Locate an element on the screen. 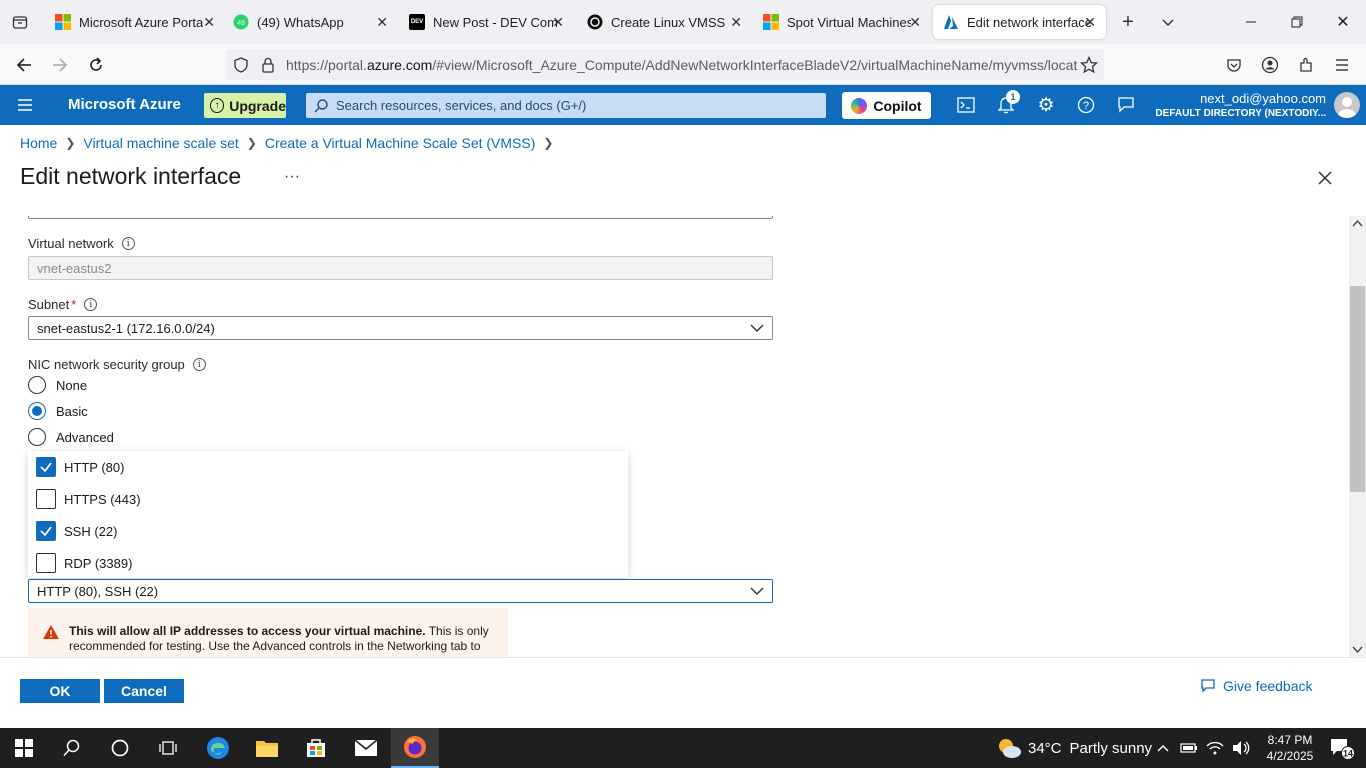 This screenshot has width=1366, height=768. task-view-icon is located at coordinates (168, 748).